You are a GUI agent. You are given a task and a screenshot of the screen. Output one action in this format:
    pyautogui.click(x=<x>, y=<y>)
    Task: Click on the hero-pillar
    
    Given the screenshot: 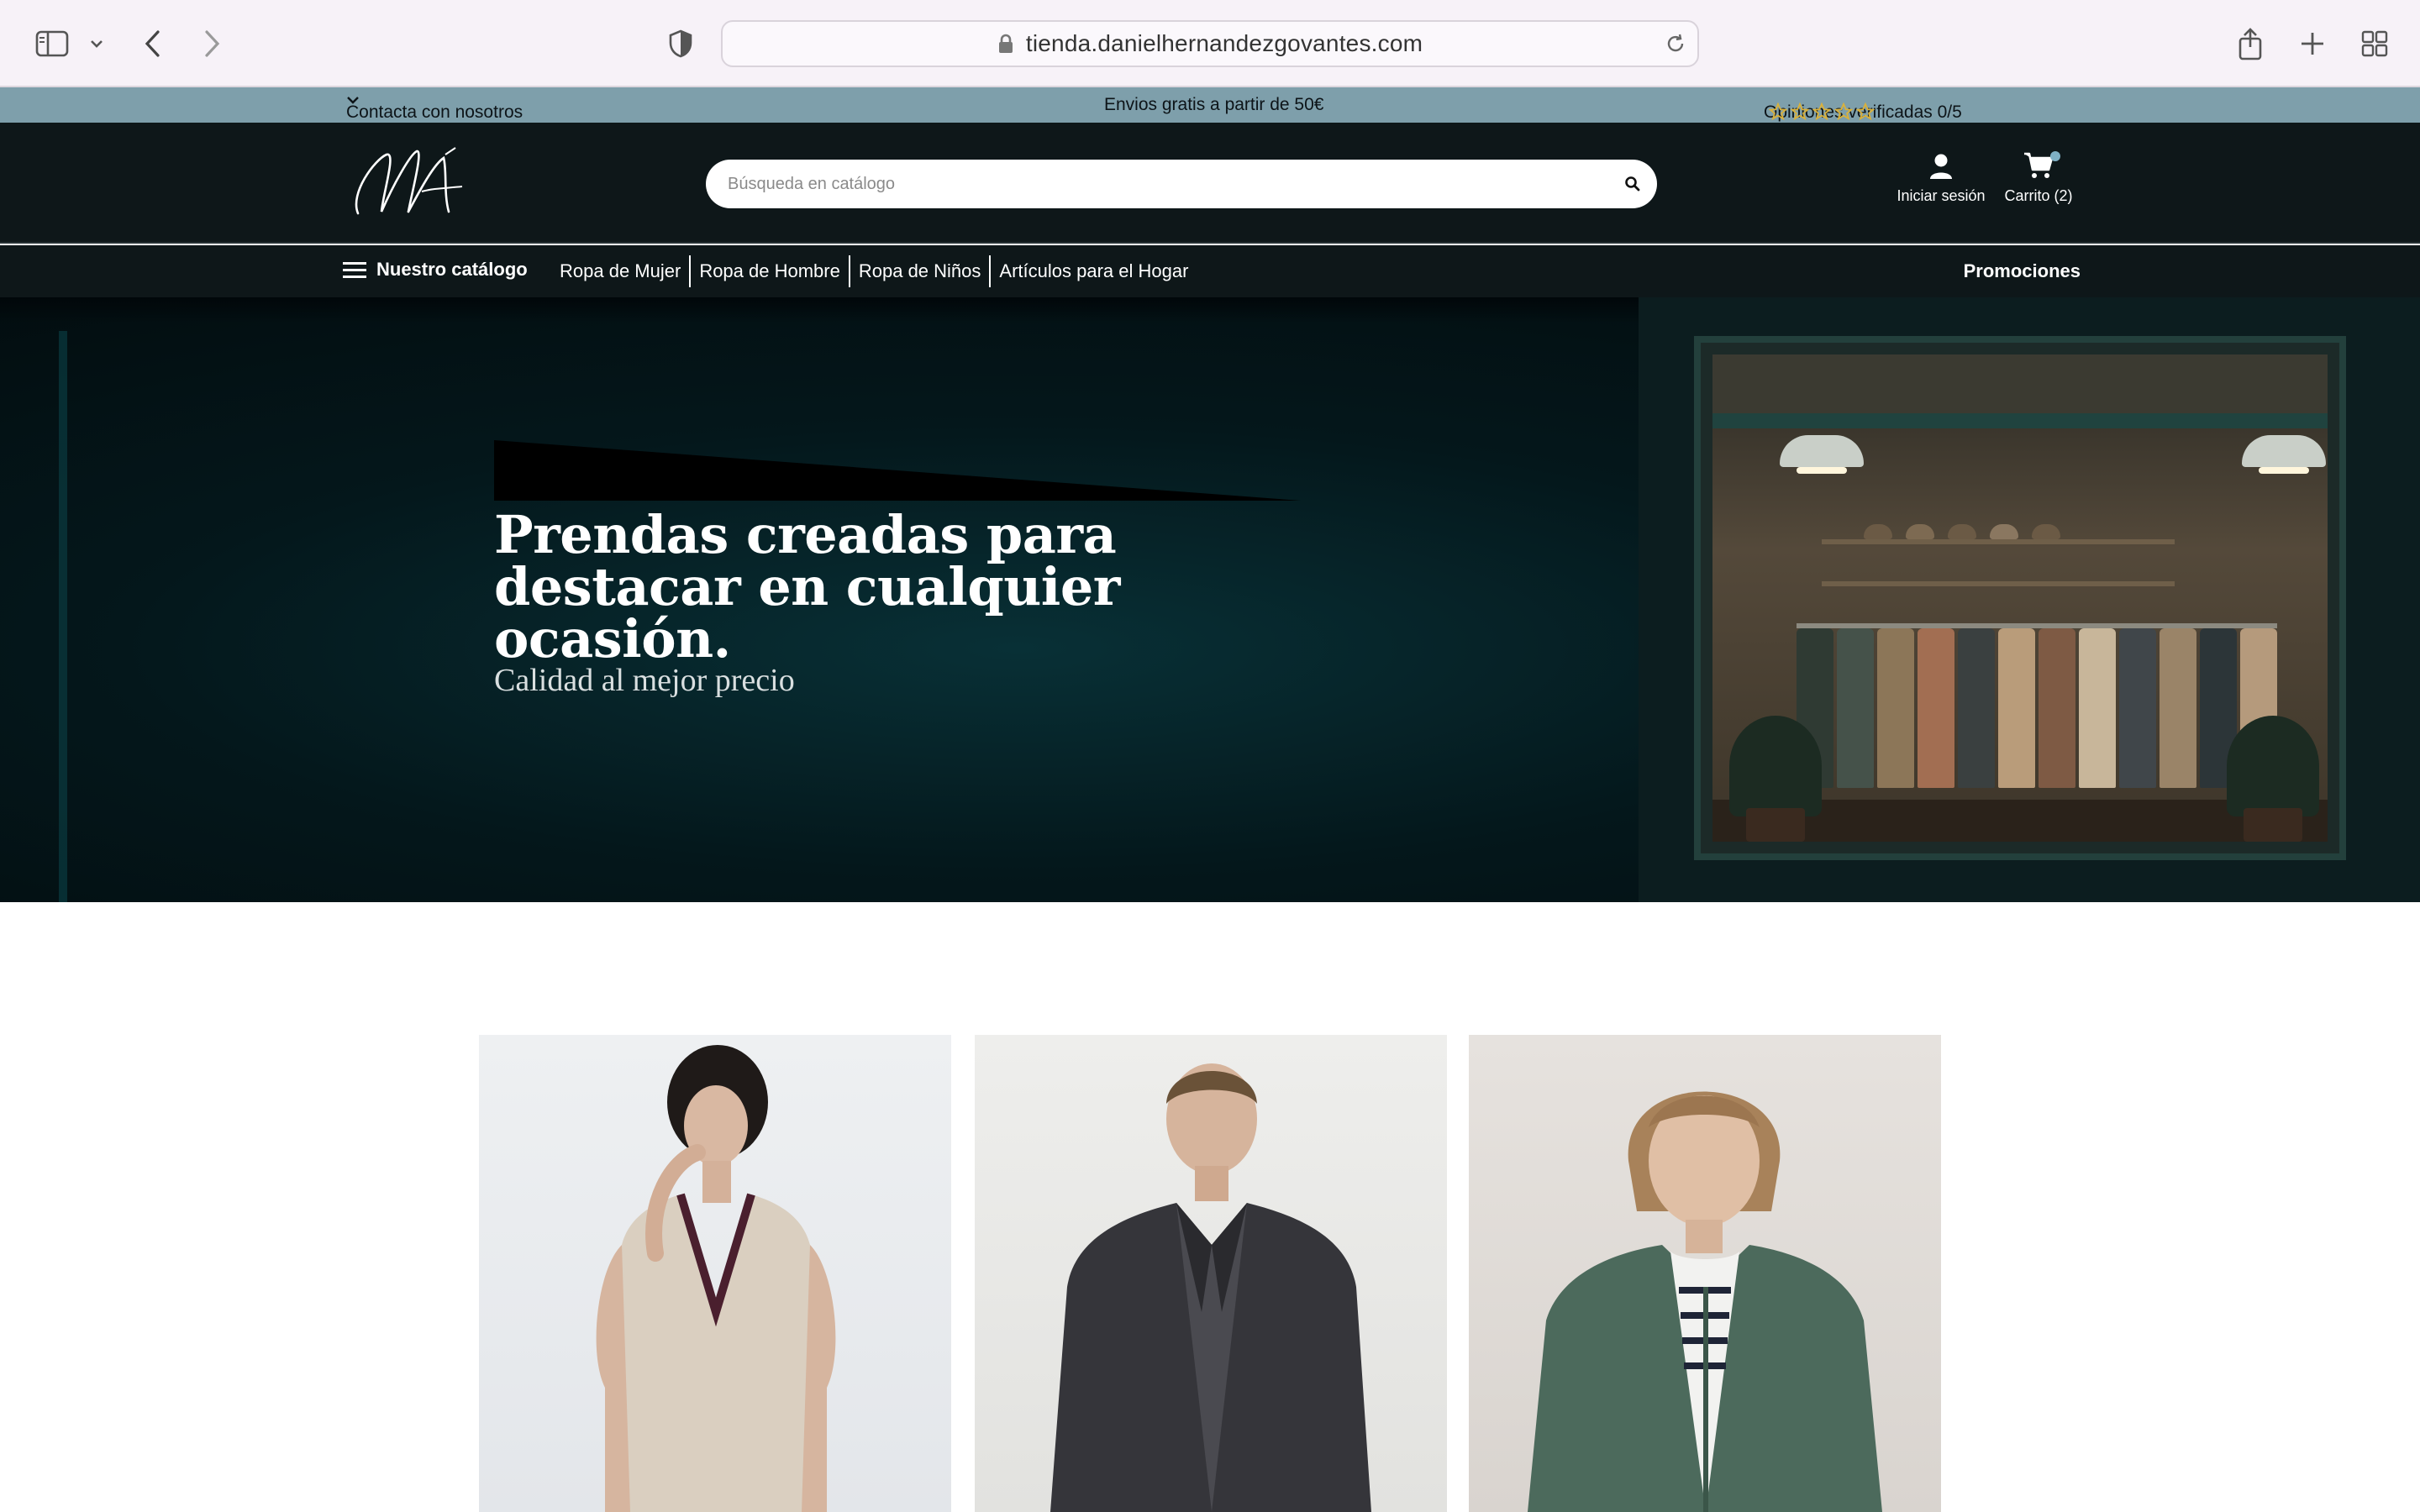 What is the action you would take?
    pyautogui.click(x=63, y=616)
    